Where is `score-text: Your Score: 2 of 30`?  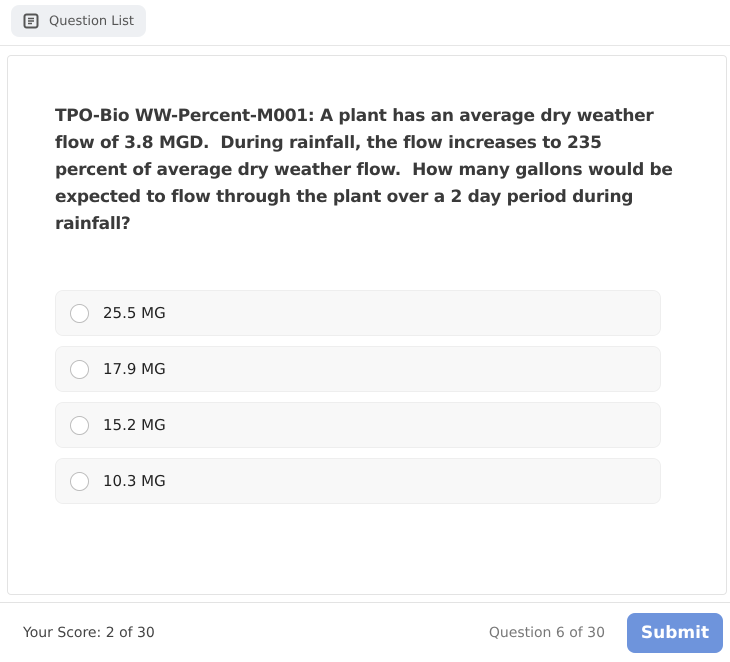 score-text: Your Score: 2 of 30 is located at coordinates (89, 633).